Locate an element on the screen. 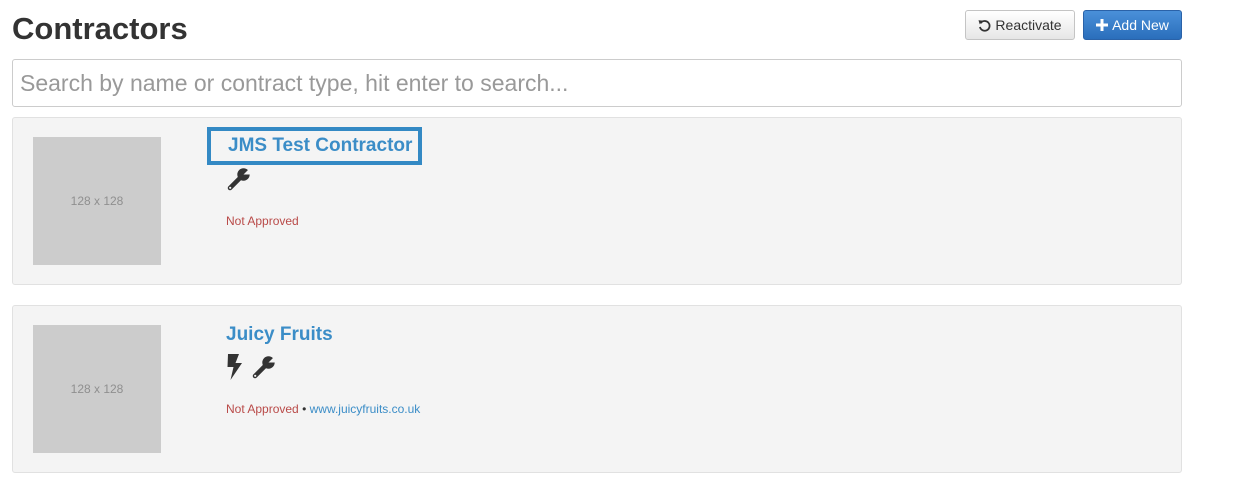 This screenshot has width=1237, height=479. website-link: www.juicyfruits.co.uk is located at coordinates (365, 409).